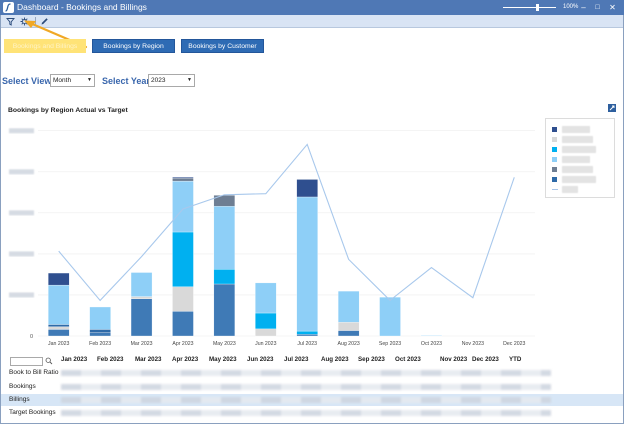 This screenshot has width=624, height=424. I want to click on row-label: Target Bookings, so click(32, 412).